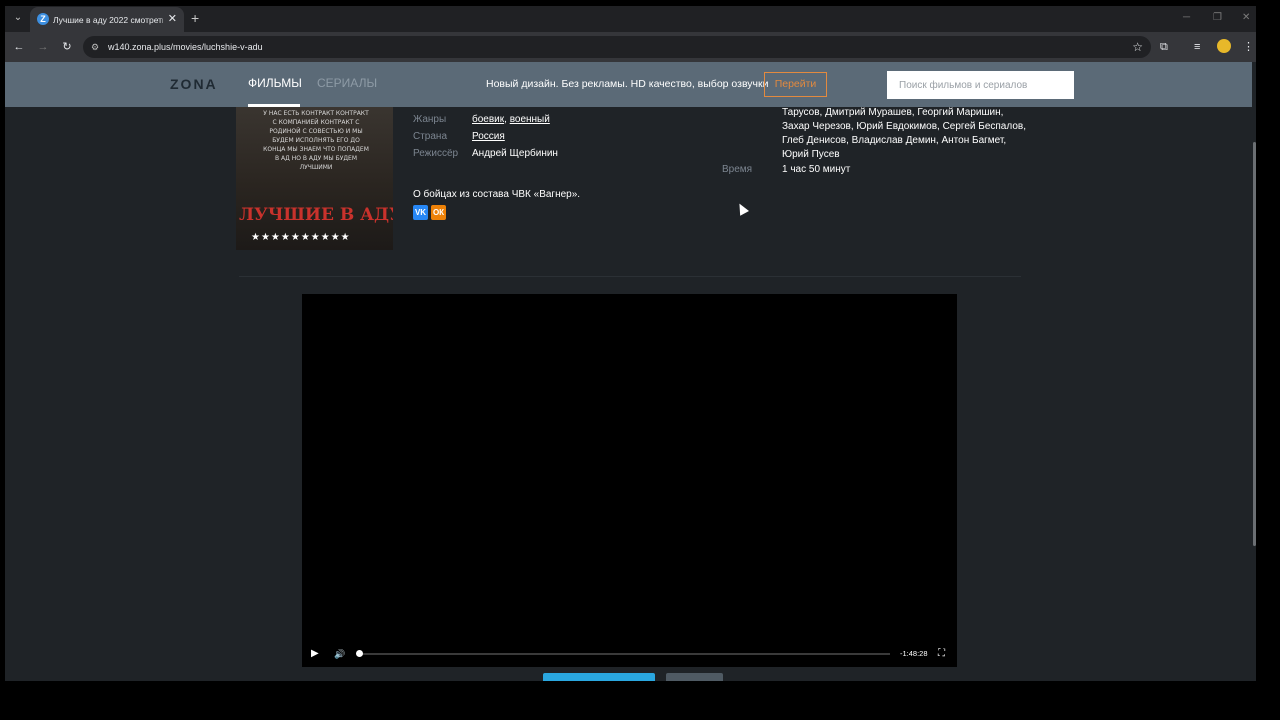  What do you see at coordinates (438, 212) in the screenshot?
I see `ok-share-icon: ОК` at bounding box center [438, 212].